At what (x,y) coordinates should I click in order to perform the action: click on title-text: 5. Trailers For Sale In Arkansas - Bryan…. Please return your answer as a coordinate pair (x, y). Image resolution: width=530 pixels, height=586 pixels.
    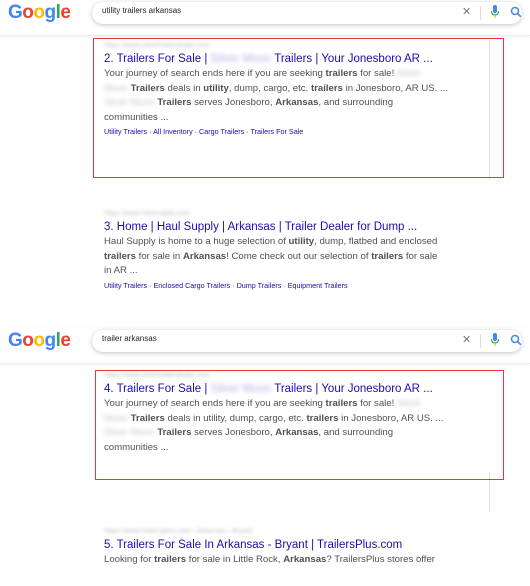
    Looking at the image, I should click on (253, 545).